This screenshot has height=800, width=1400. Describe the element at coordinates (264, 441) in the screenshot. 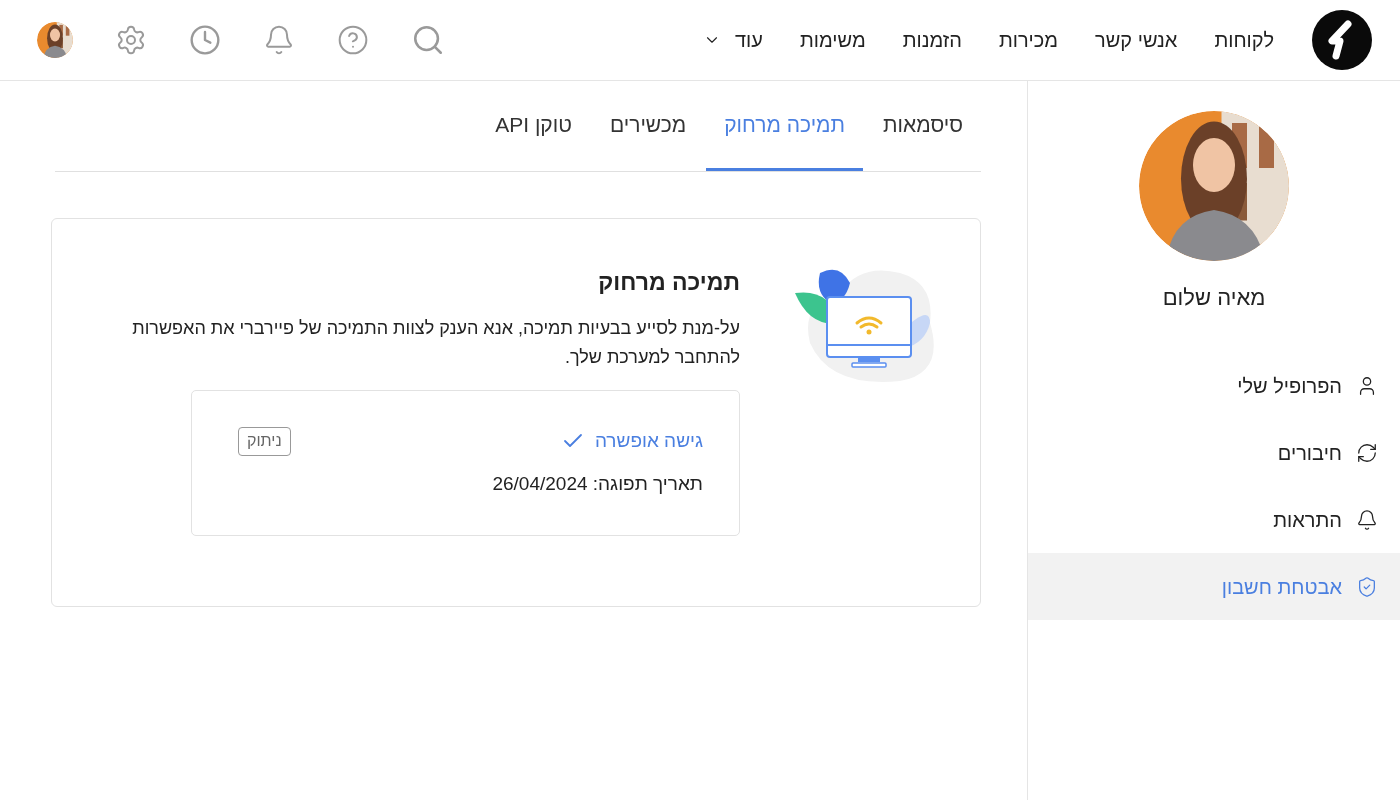

I see `disconnect-button: ניתוק` at that location.